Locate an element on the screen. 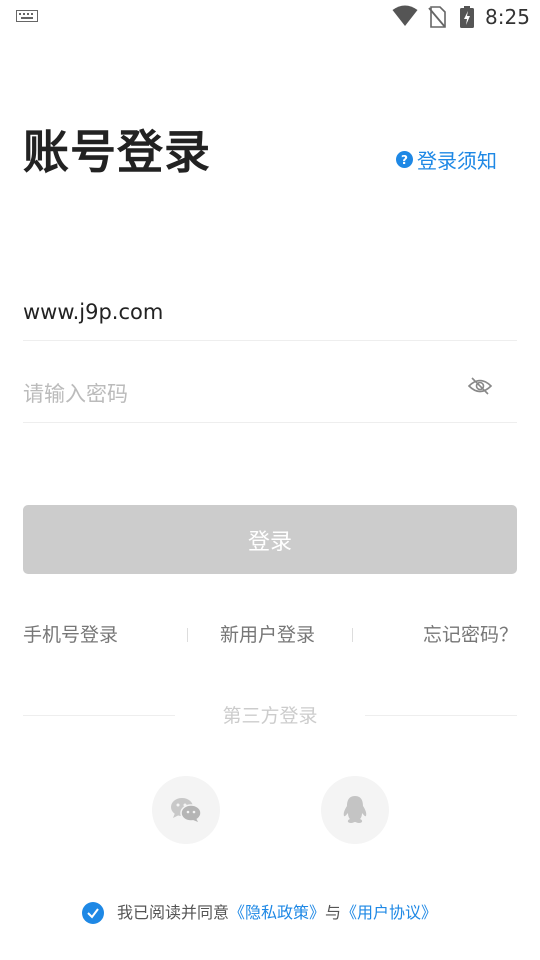  password-field is located at coordinates (270, 395).